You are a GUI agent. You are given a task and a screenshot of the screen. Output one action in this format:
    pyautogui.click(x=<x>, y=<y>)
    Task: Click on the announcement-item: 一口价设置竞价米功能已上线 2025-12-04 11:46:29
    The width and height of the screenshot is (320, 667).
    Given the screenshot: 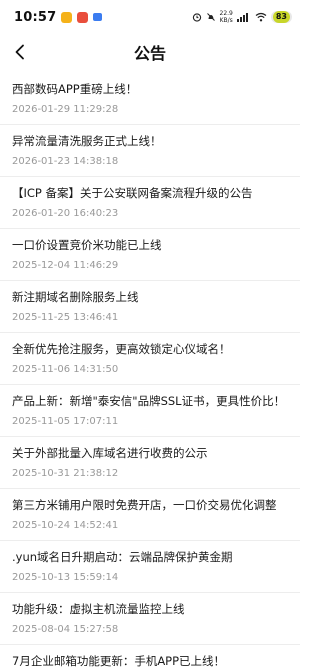 What is the action you would take?
    pyautogui.click(x=150, y=255)
    